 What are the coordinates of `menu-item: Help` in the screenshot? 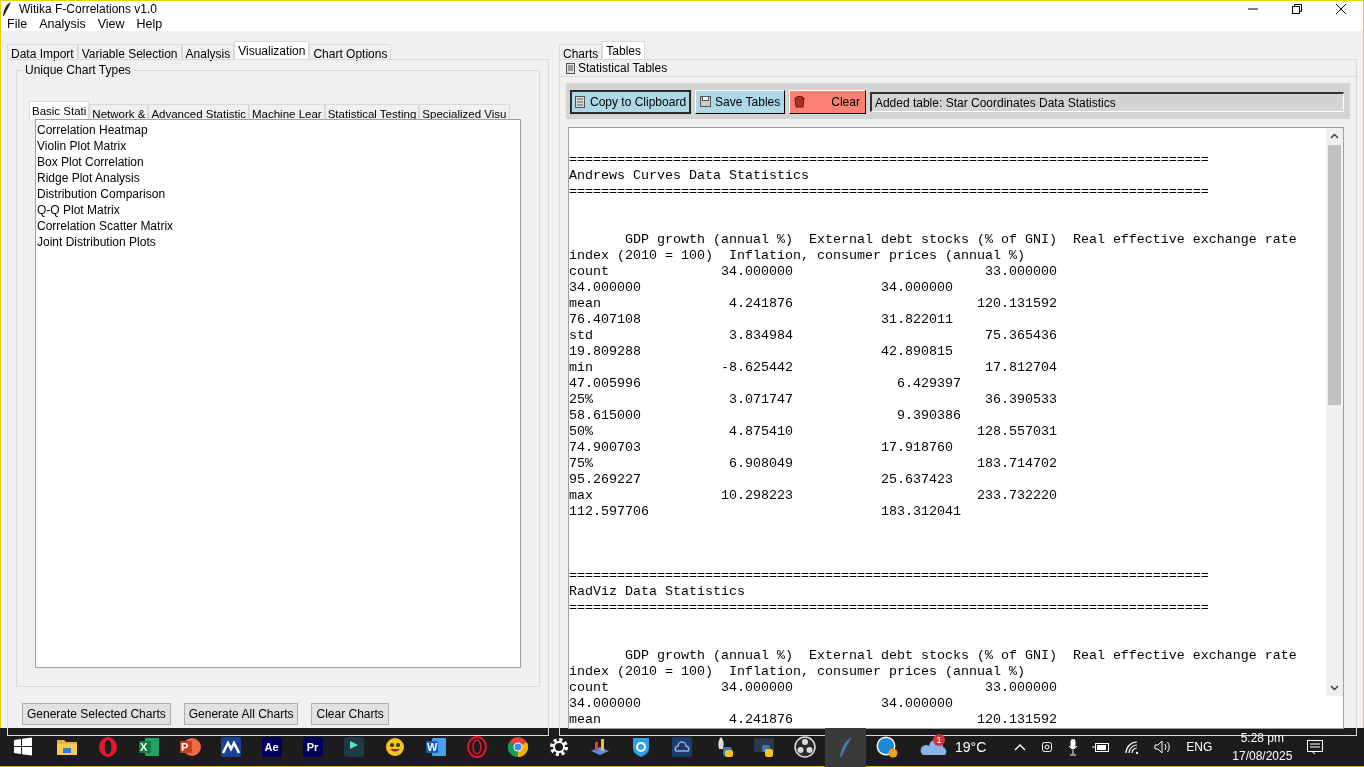 It's located at (149, 24).